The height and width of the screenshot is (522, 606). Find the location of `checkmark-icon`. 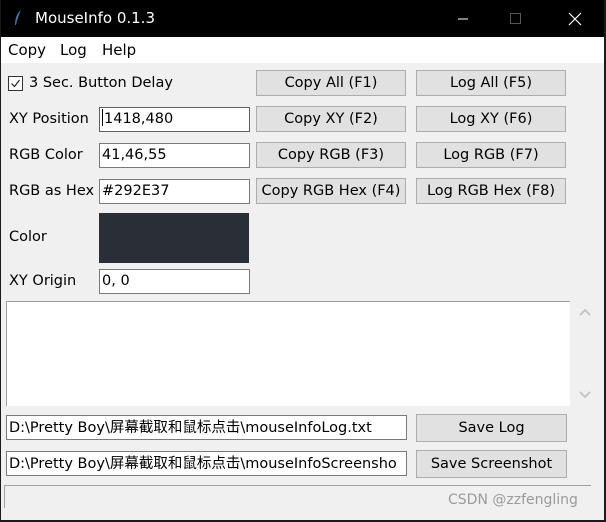

checkmark-icon is located at coordinates (15, 83).